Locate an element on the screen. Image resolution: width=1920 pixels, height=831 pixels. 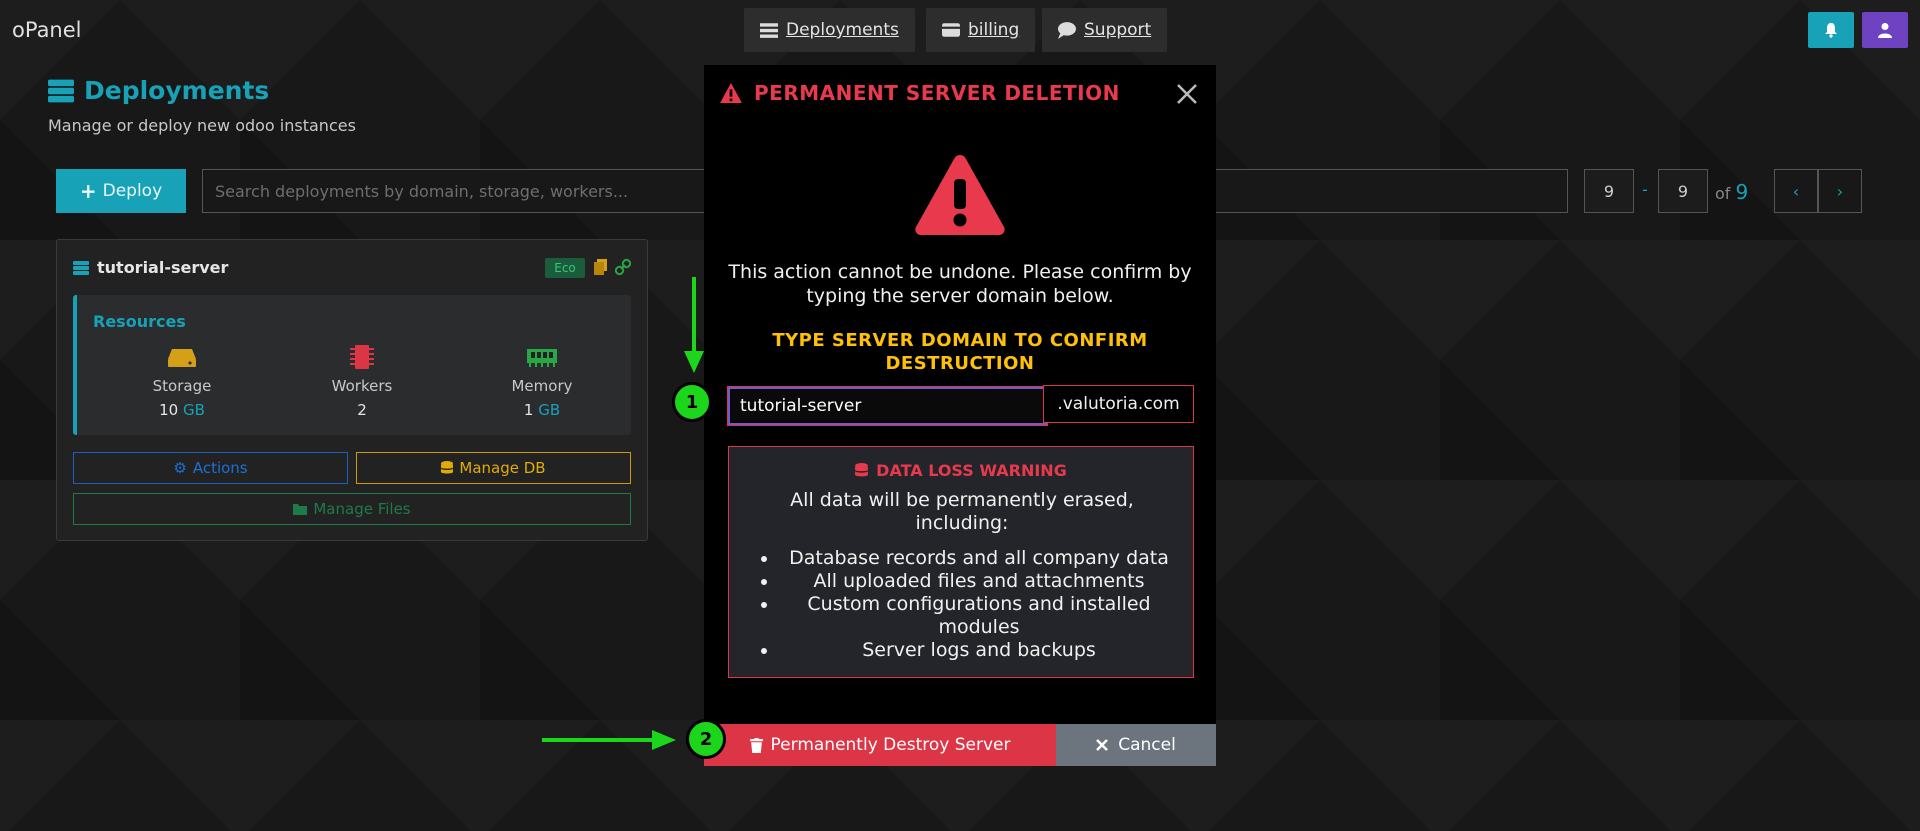
domain-suffix: .valutoria.com is located at coordinates (1118, 404).